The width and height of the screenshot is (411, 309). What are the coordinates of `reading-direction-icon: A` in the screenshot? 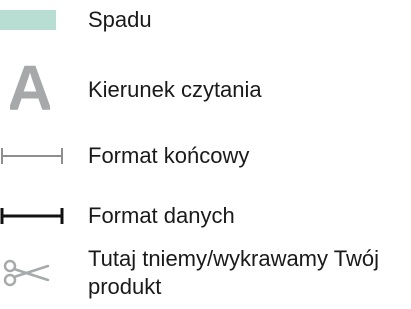 It's located at (30, 87).